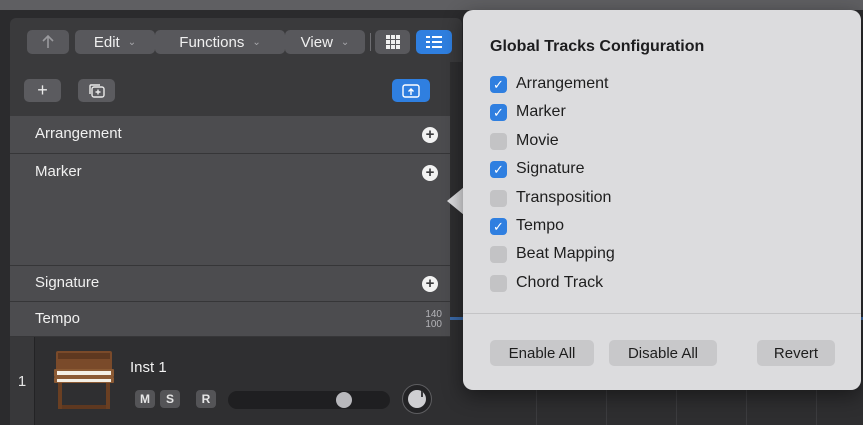 This screenshot has width=863, height=425. What do you see at coordinates (560, 282) in the screenshot?
I see `option-label: Chord Track` at bounding box center [560, 282].